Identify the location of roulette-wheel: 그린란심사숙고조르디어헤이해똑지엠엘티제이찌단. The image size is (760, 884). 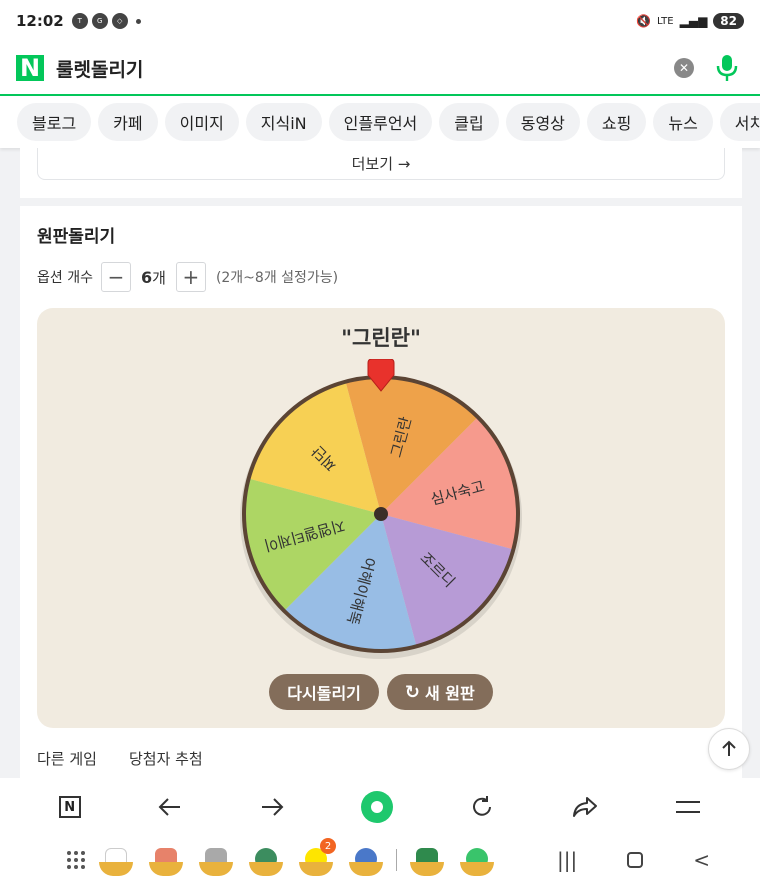
(381, 511).